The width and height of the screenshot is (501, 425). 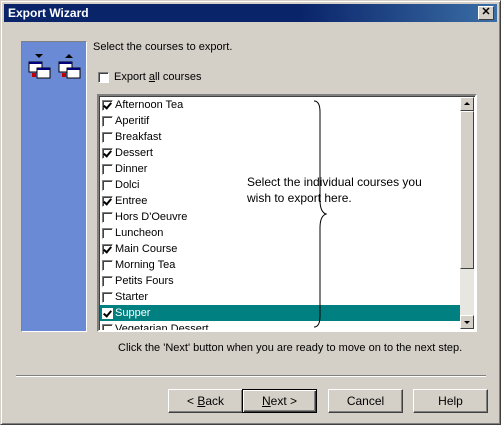 I want to click on vertical-scrollbar, so click(x=467, y=213).